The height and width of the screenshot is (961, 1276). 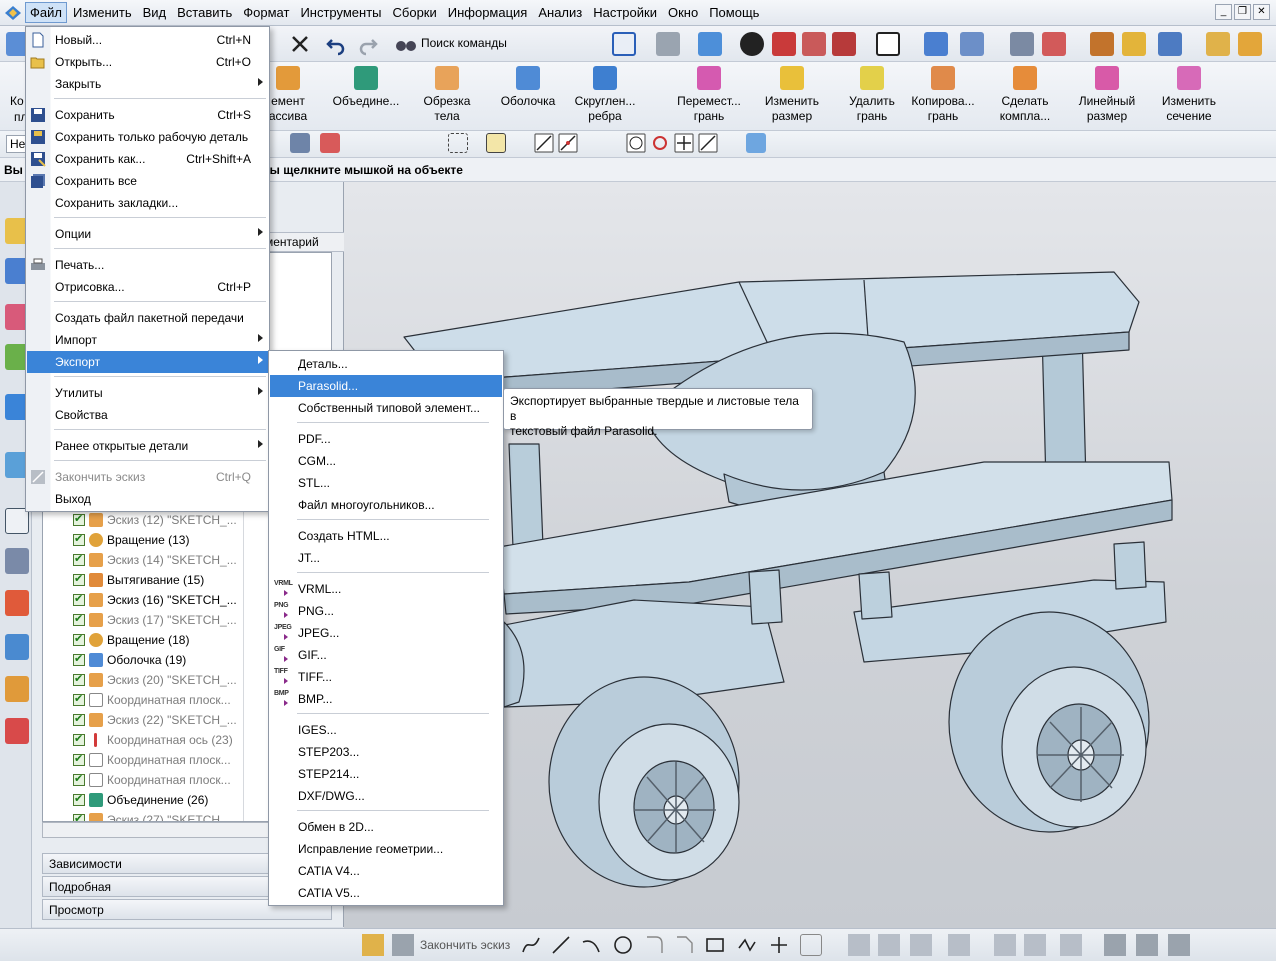 What do you see at coordinates (496, 143) in the screenshot?
I see `snap-enable-icon` at bounding box center [496, 143].